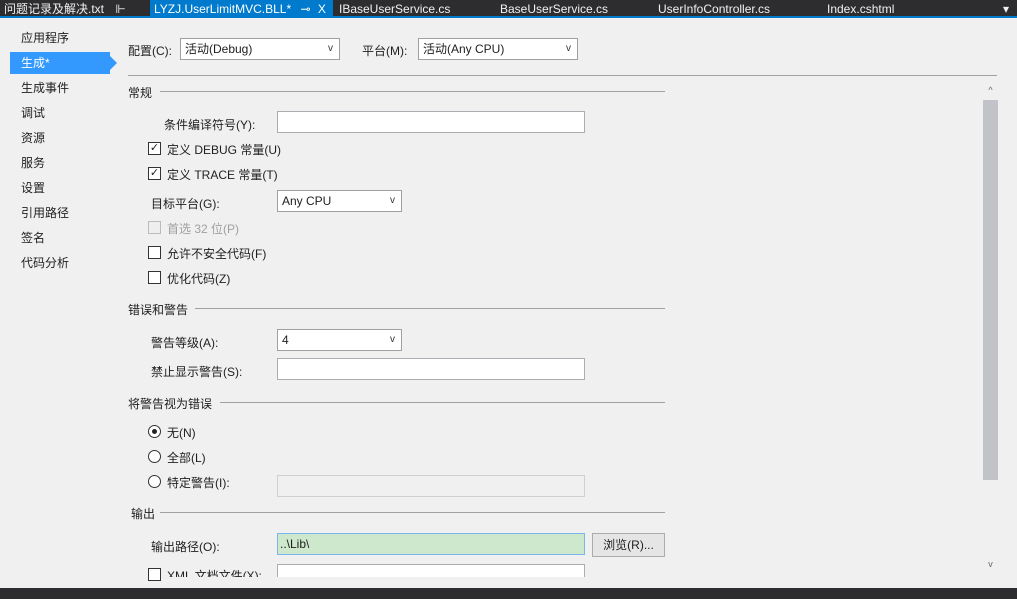 The width and height of the screenshot is (1017, 599). Describe the element at coordinates (222, 175) in the screenshot. I see `trace-label: 定义 TRACE 常量(T)` at that location.